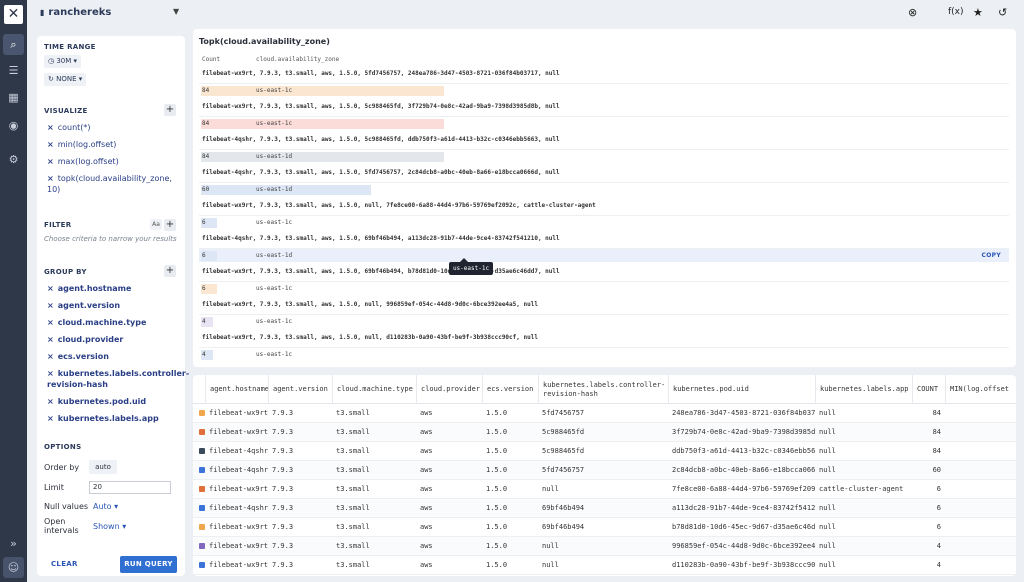 The image size is (1024, 582). Describe the element at coordinates (111, 356) in the screenshot. I see `group-by-item: × ecs.version` at that location.